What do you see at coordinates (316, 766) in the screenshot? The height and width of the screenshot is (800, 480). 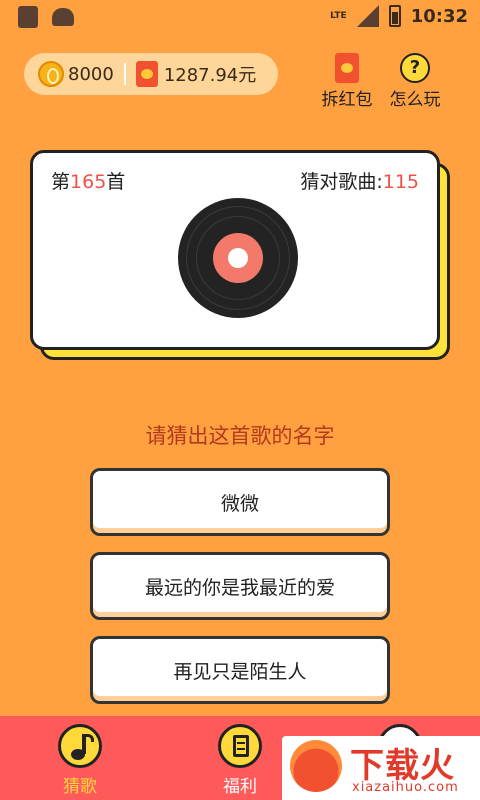 I see `flame-logo-icon` at bounding box center [316, 766].